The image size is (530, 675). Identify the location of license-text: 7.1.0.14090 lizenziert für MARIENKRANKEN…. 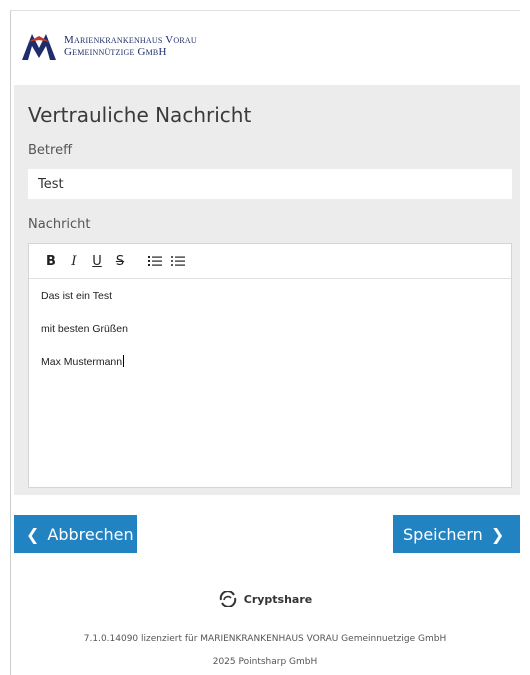
(265, 639).